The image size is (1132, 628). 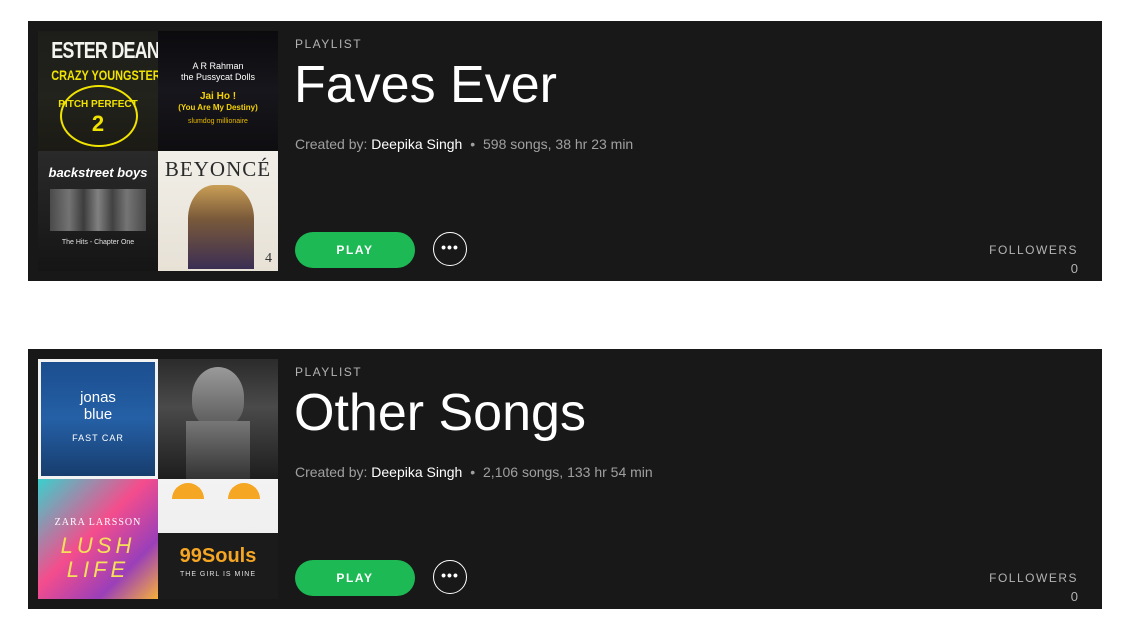 I want to click on cover-text: blue, so click(x=98, y=414).